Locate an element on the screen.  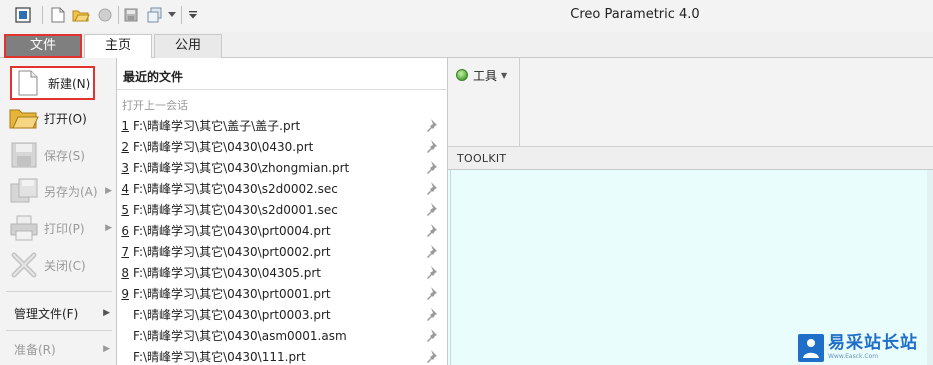
recent-file-item: 6 F:\晴峰学习\其它\0430\prt0004.prt is located at coordinates (282, 230).